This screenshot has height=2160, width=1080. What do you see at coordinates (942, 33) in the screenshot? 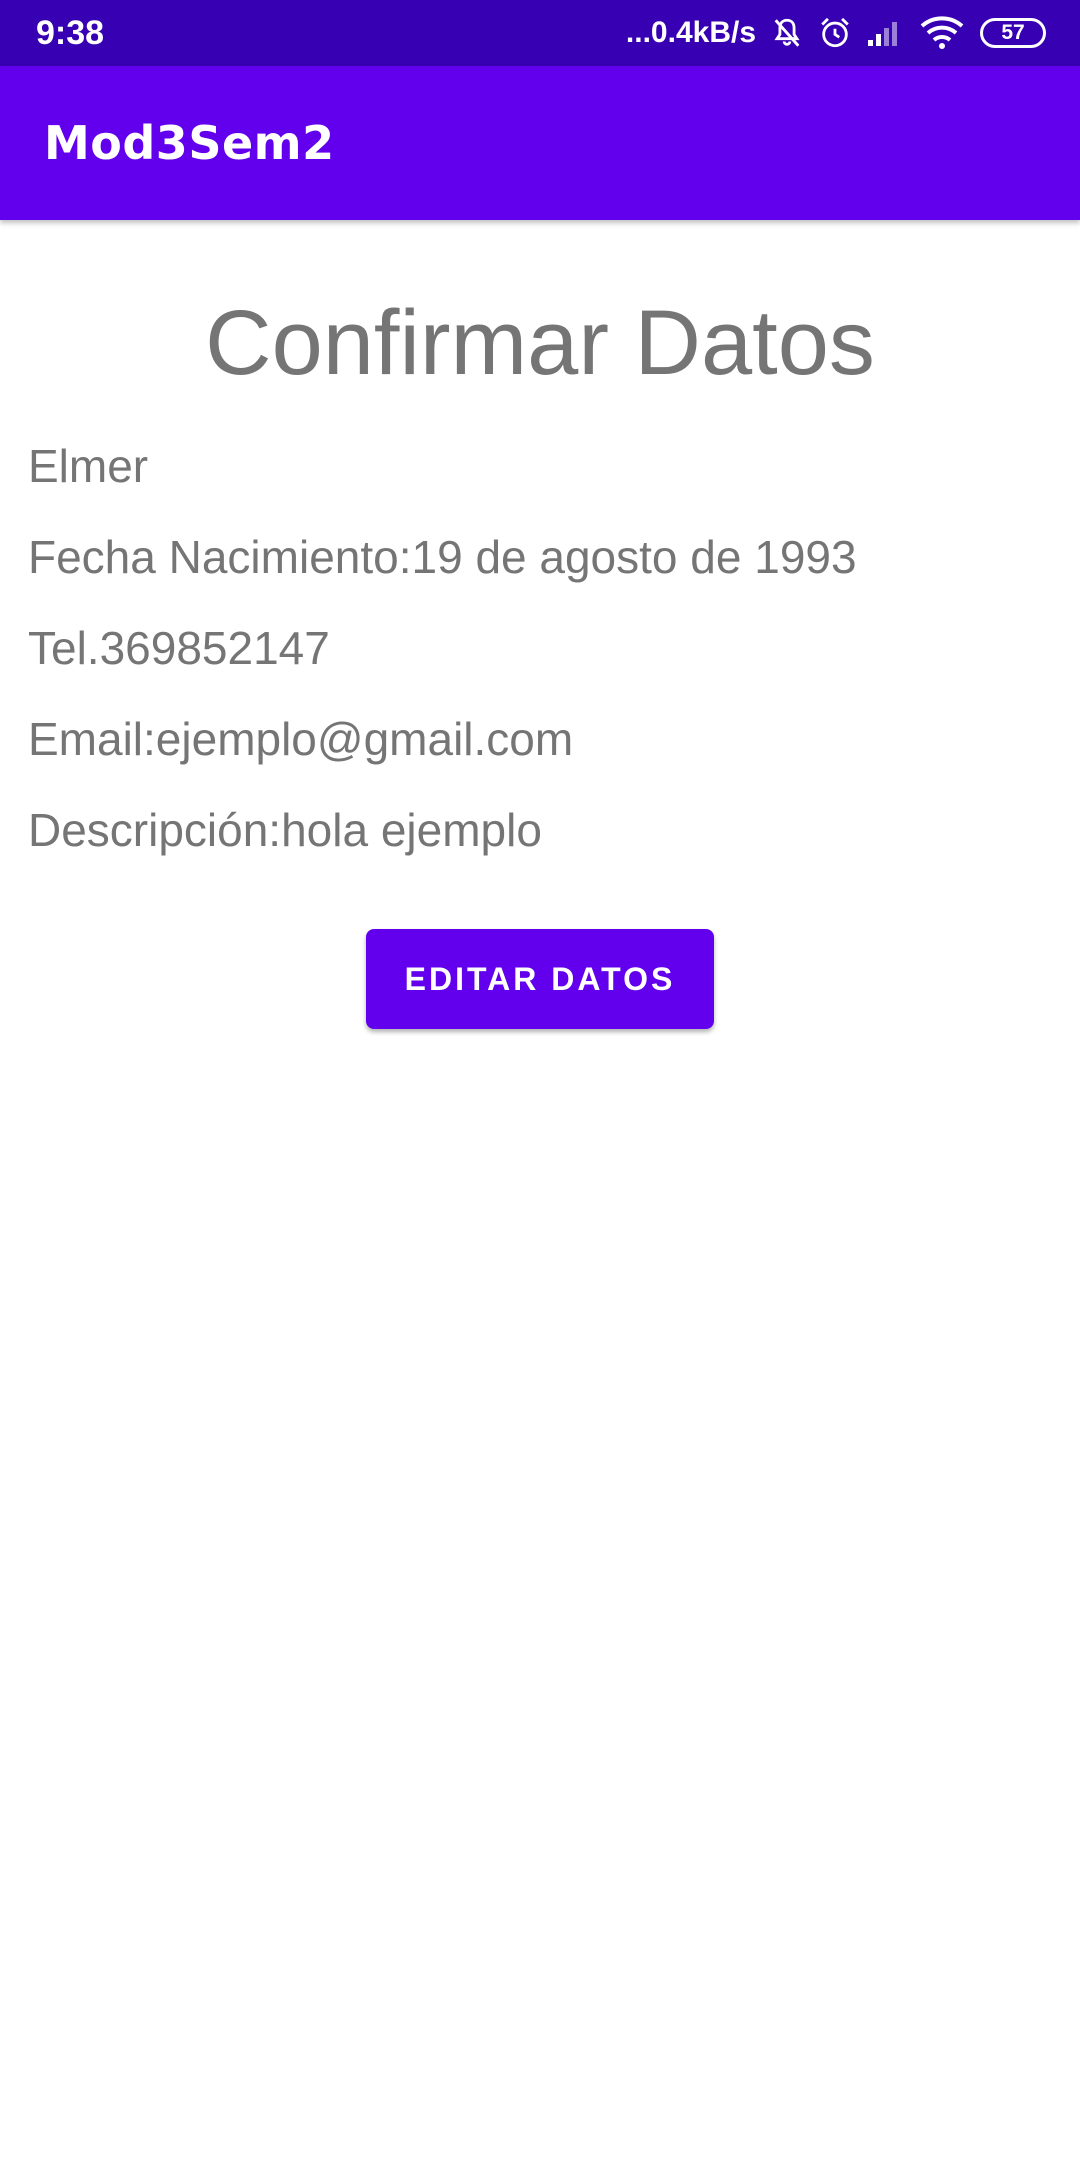
I see `wifi-icon` at bounding box center [942, 33].